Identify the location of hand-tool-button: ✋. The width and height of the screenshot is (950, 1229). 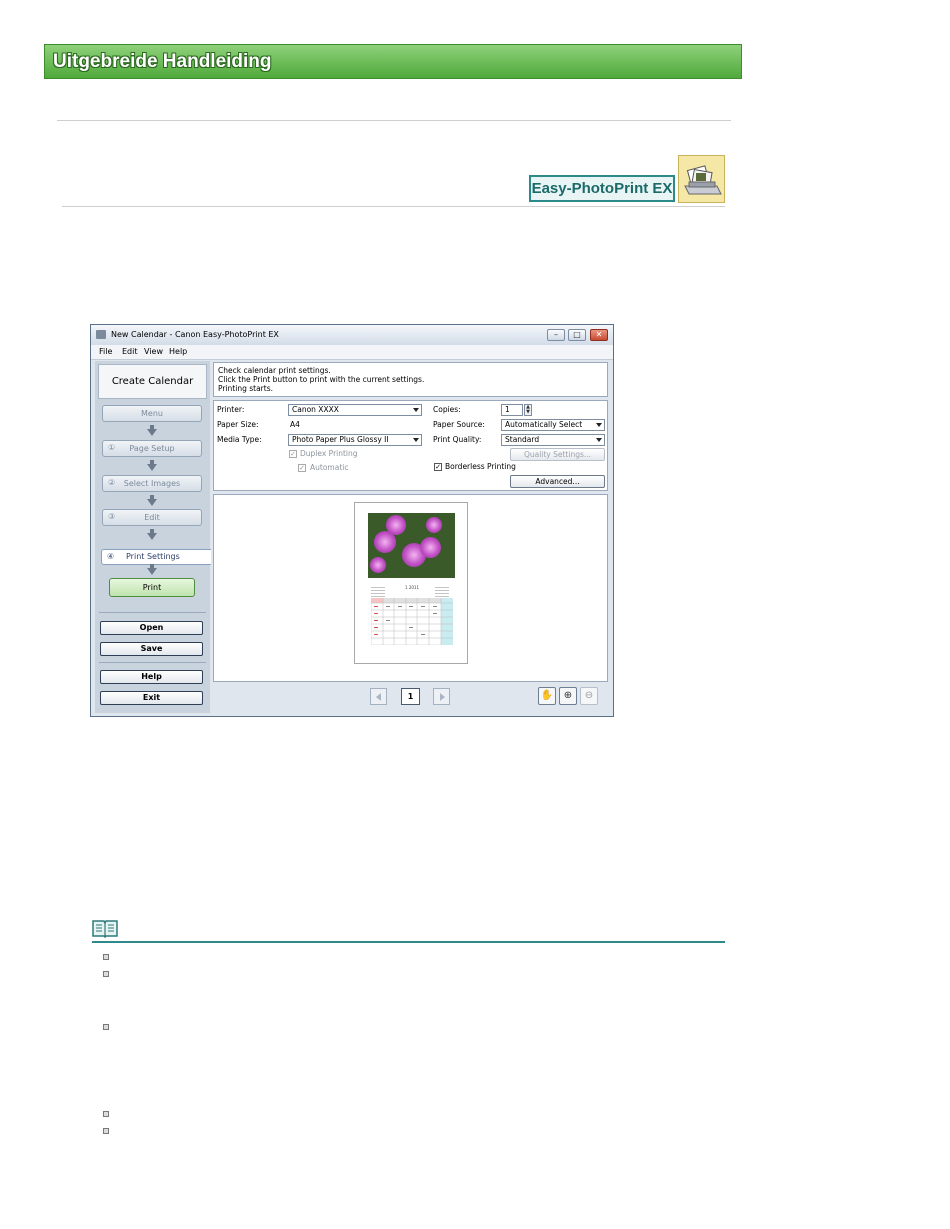
(547, 696).